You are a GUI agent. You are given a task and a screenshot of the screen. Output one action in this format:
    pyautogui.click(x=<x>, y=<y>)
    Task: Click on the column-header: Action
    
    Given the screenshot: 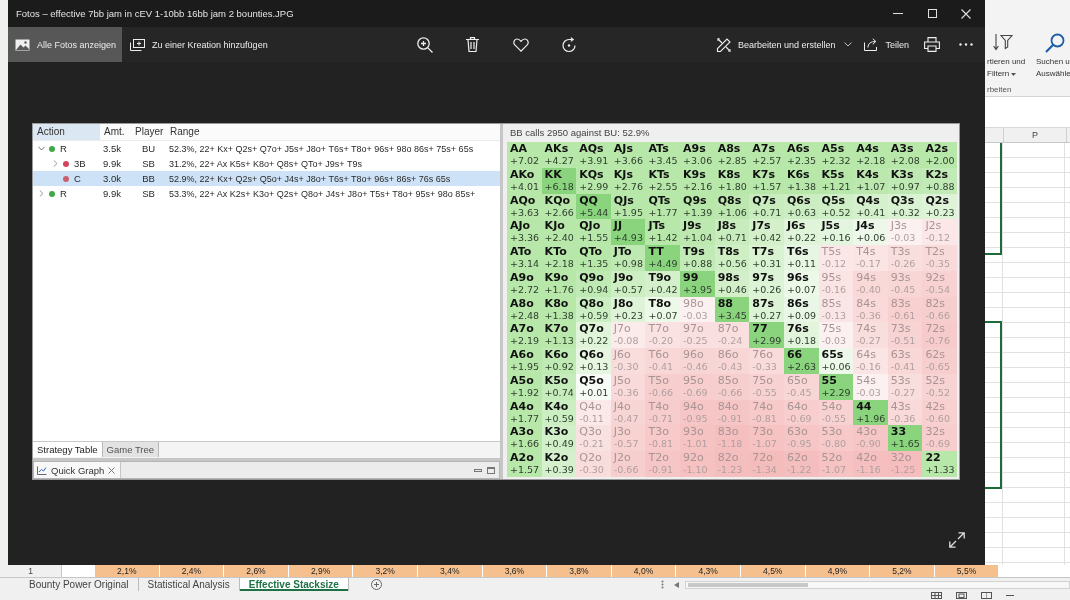 What is the action you would take?
    pyautogui.click(x=66, y=132)
    